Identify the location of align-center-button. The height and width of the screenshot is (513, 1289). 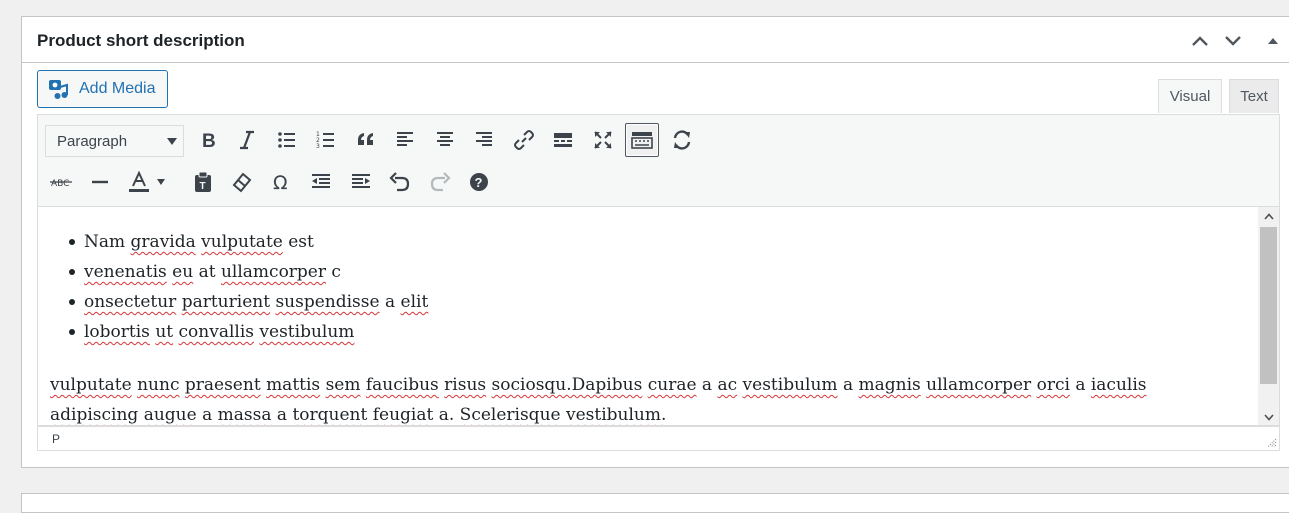
(445, 140).